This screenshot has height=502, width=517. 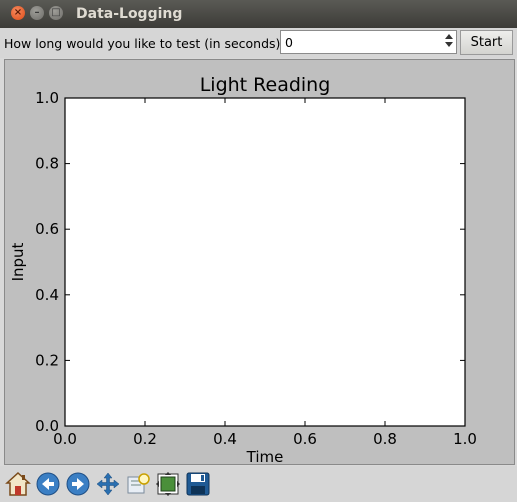 I want to click on x-tick-label: 1.0, so click(x=465, y=439).